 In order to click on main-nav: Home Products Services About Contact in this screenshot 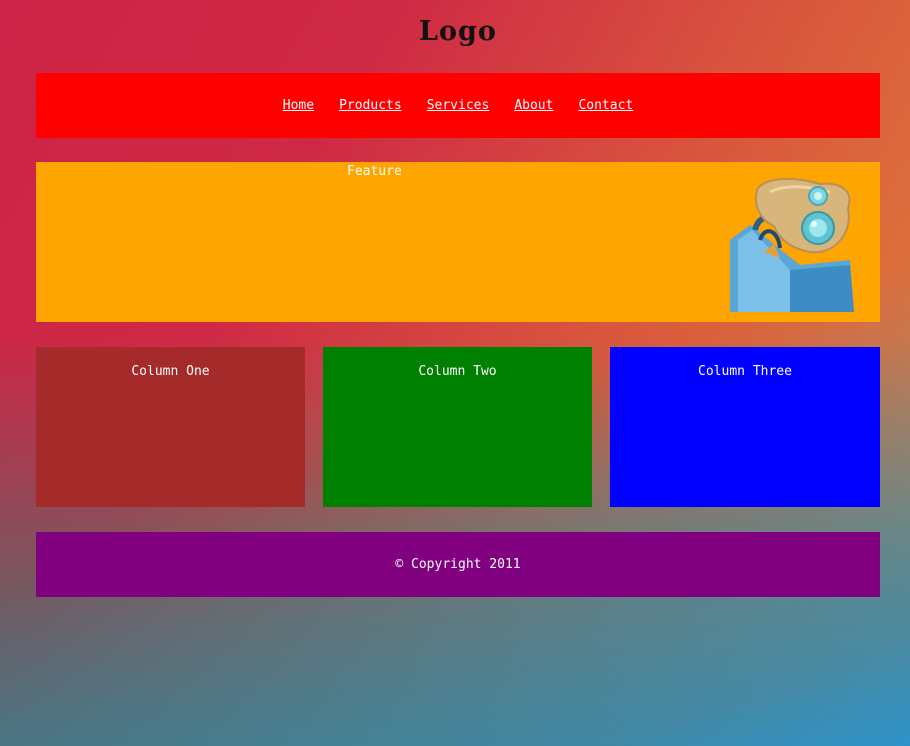, I will do `click(458, 105)`.